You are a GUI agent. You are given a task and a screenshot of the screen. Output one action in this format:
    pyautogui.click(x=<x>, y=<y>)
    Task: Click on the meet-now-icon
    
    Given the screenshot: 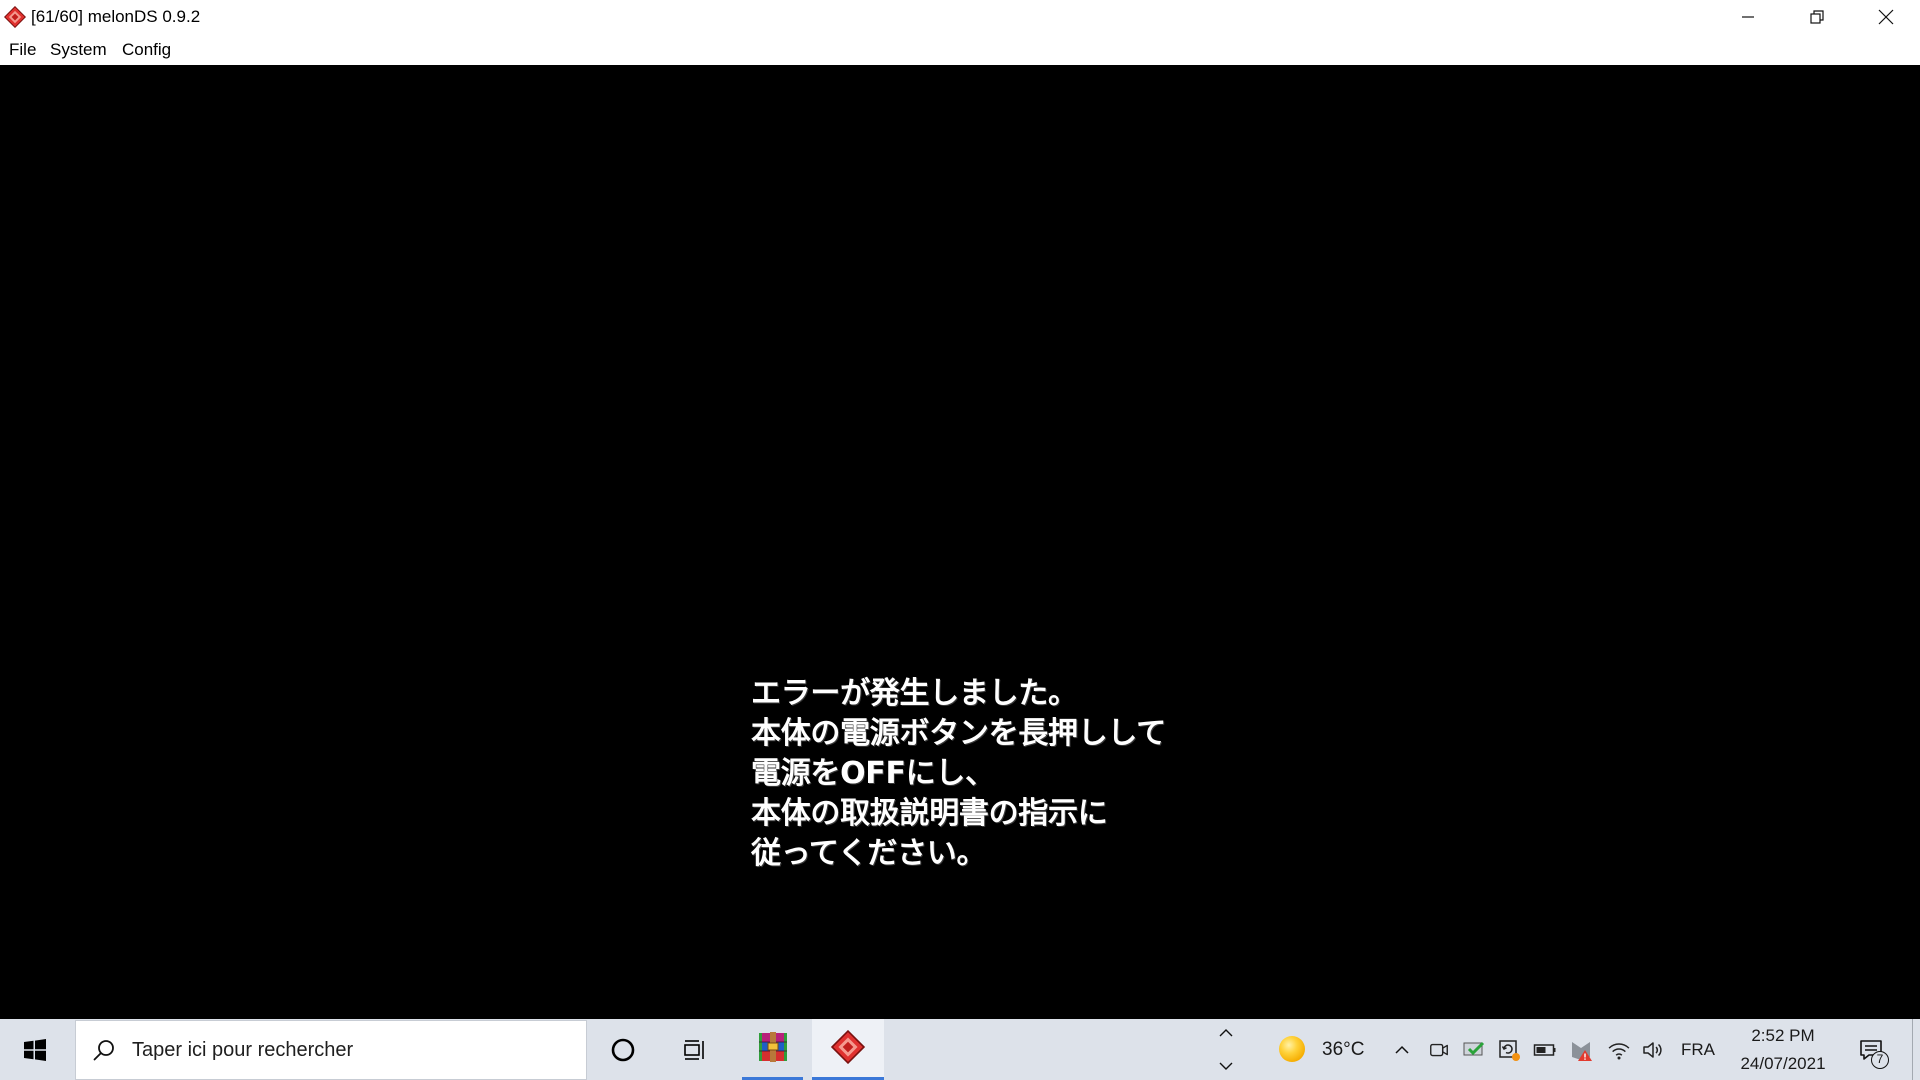 What is the action you would take?
    pyautogui.click(x=1439, y=1049)
    